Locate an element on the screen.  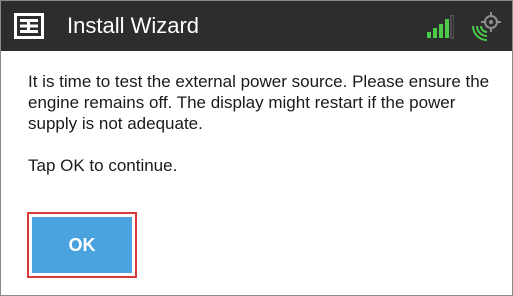
signal-strength-icon is located at coordinates (440, 27).